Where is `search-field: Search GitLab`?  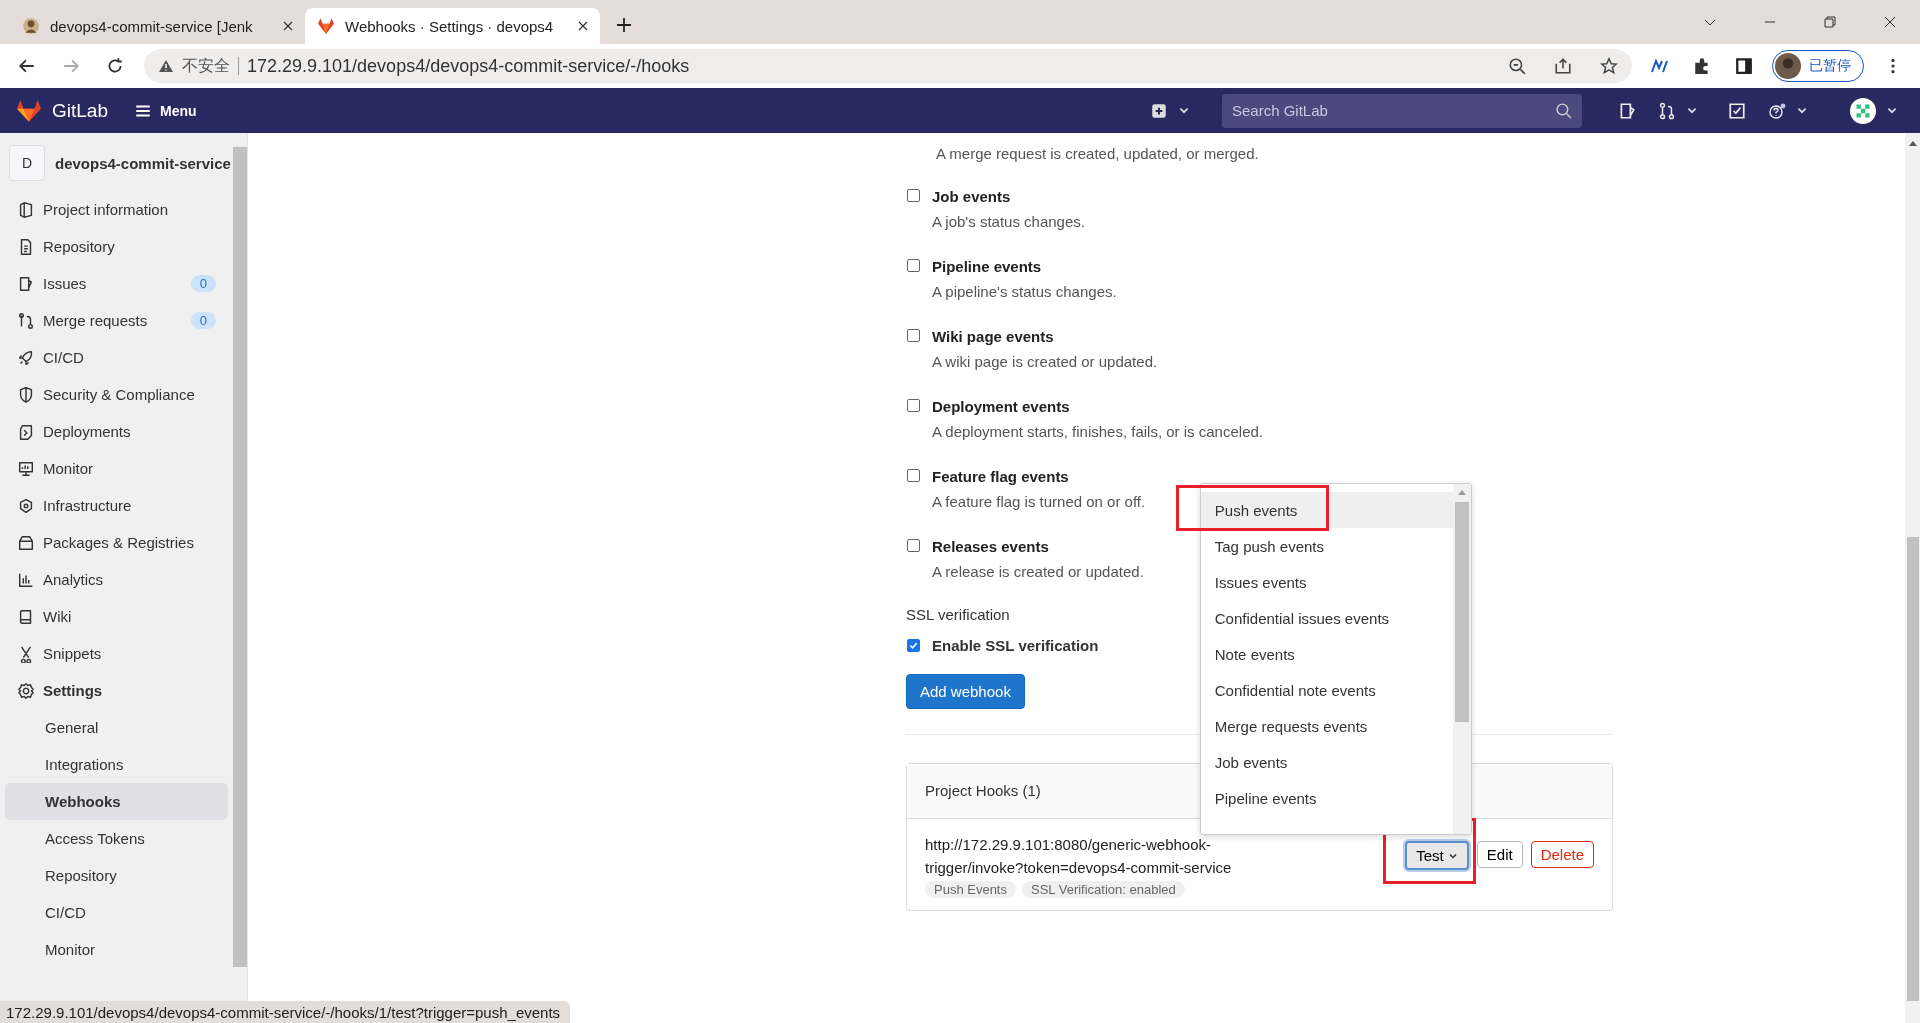
search-field: Search GitLab is located at coordinates (1402, 110).